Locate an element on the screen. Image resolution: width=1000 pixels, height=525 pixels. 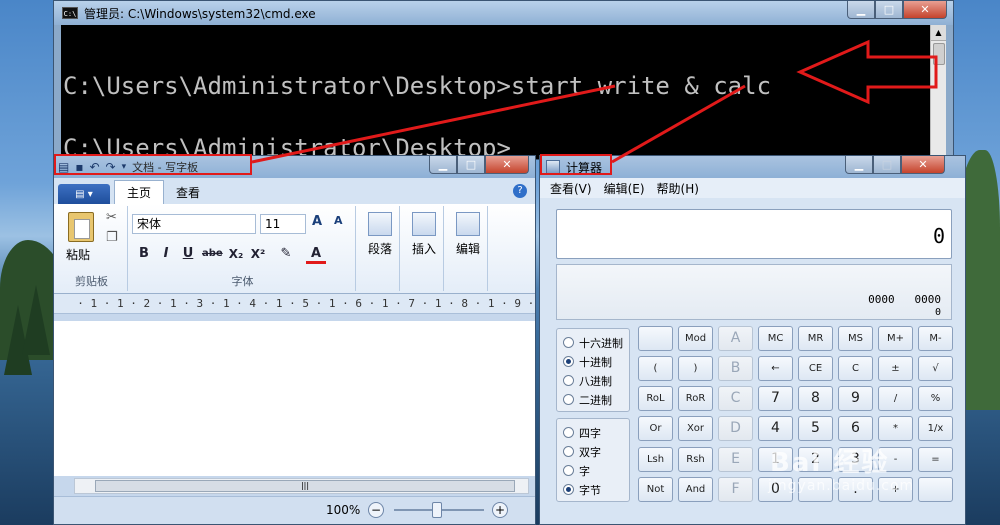
calc-key: MC is located at coordinates (775, 338).